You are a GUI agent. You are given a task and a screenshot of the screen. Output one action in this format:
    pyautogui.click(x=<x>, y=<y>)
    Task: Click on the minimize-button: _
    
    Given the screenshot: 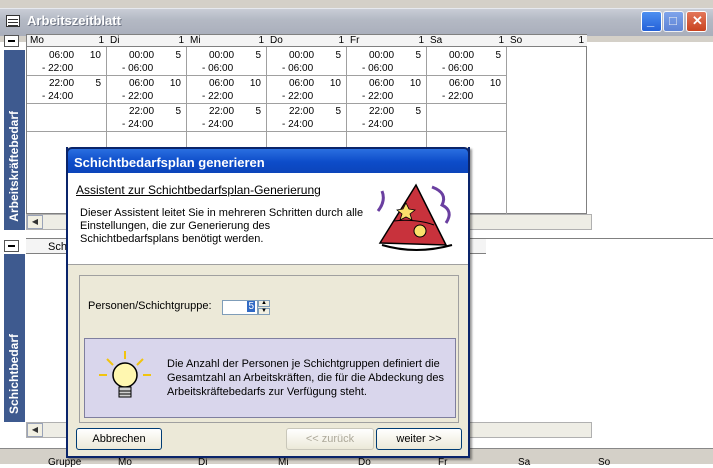 What is the action you would take?
    pyautogui.click(x=651, y=21)
    